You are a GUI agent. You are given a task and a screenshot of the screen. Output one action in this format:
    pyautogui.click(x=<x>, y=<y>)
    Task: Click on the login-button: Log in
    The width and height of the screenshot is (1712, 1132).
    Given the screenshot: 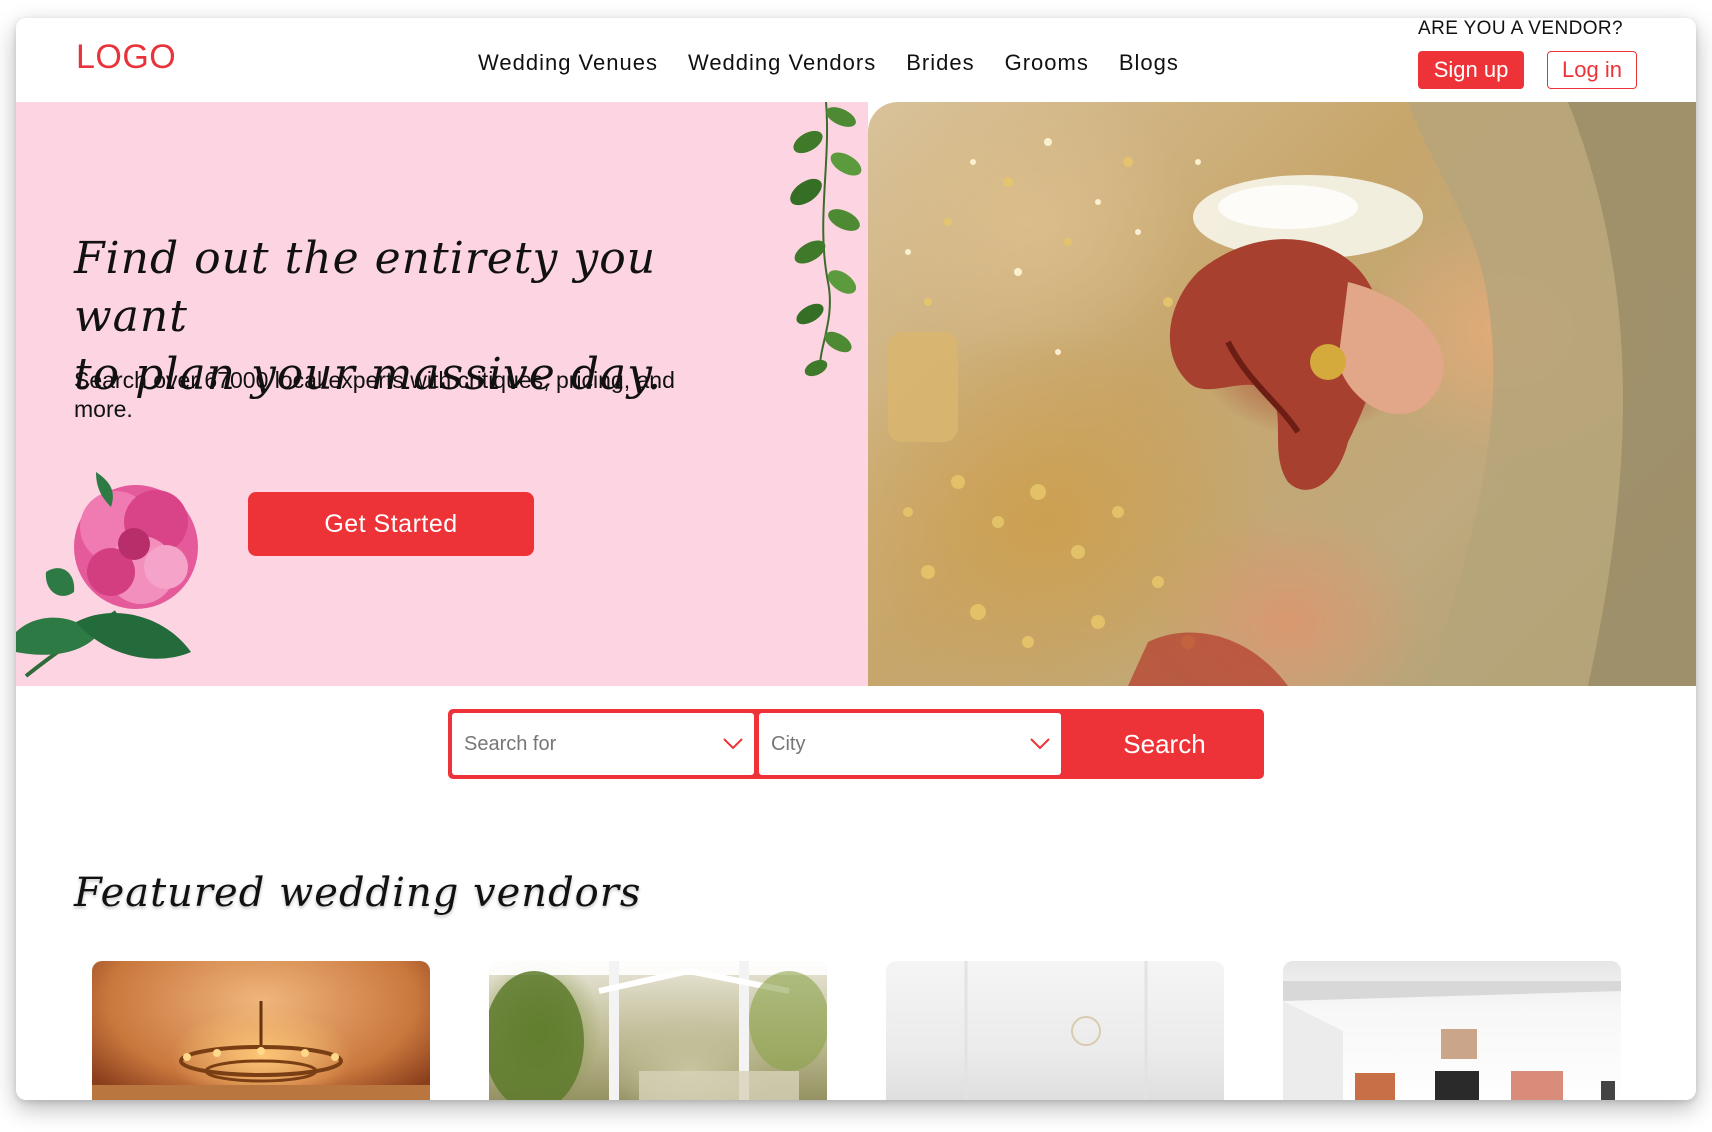 What is the action you would take?
    pyautogui.click(x=1592, y=70)
    